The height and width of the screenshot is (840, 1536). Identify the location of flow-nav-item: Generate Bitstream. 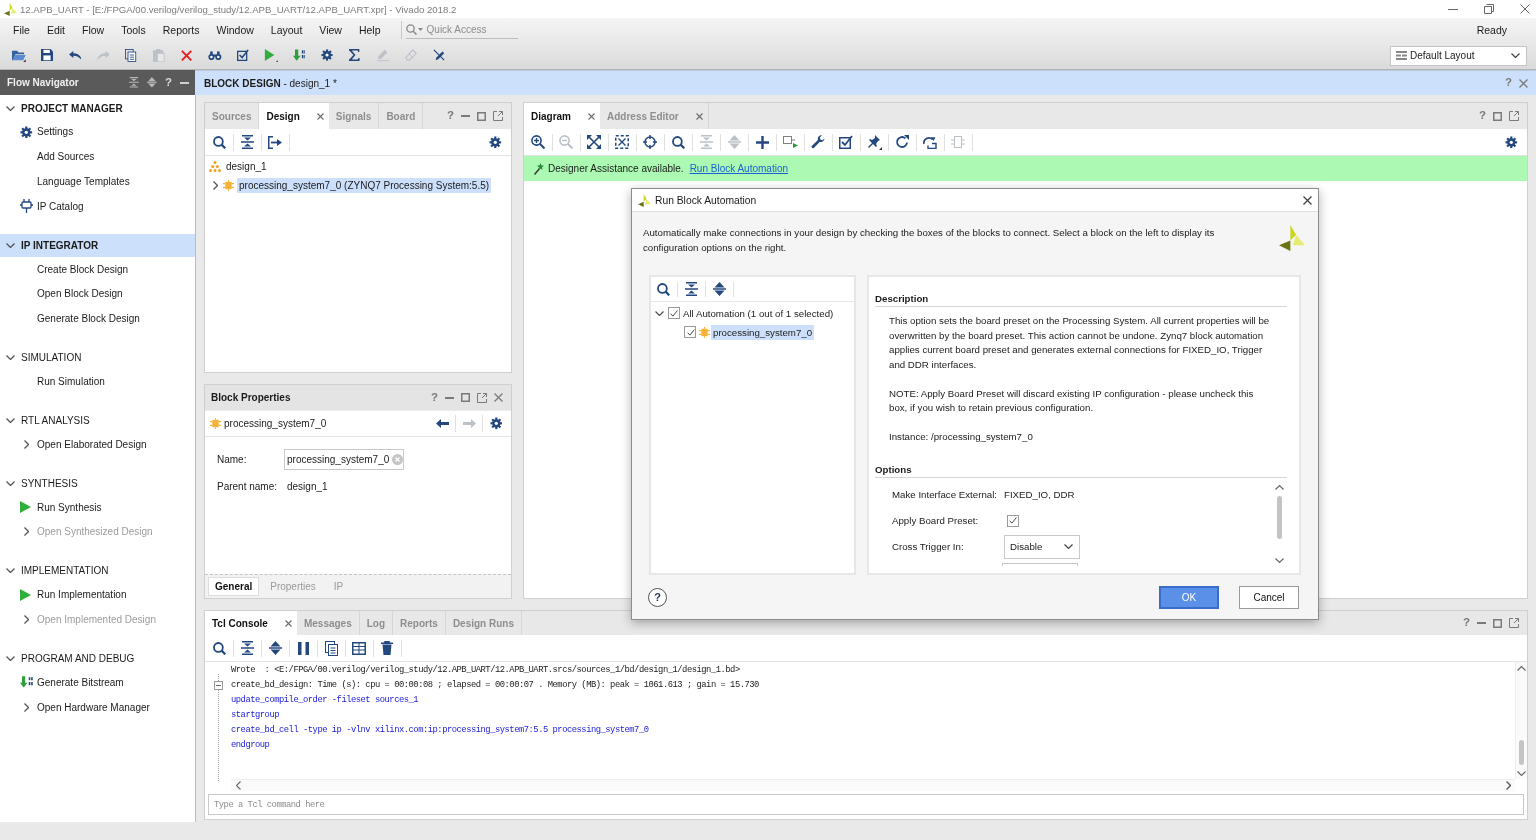
(97, 682).